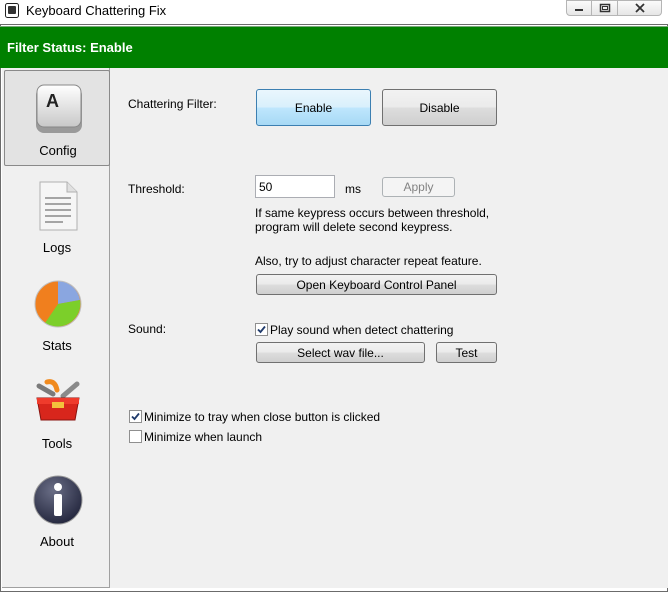 The height and width of the screenshot is (592, 668). What do you see at coordinates (57, 443) in the screenshot?
I see `sidebar-item-label: Tools` at bounding box center [57, 443].